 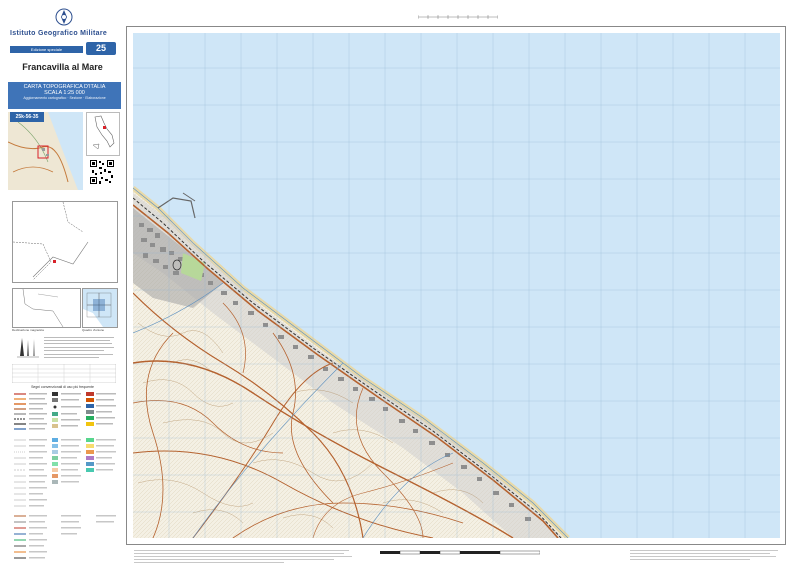 What do you see at coordinates (704, 555) in the screenshot?
I see `footer-notes-right` at bounding box center [704, 555].